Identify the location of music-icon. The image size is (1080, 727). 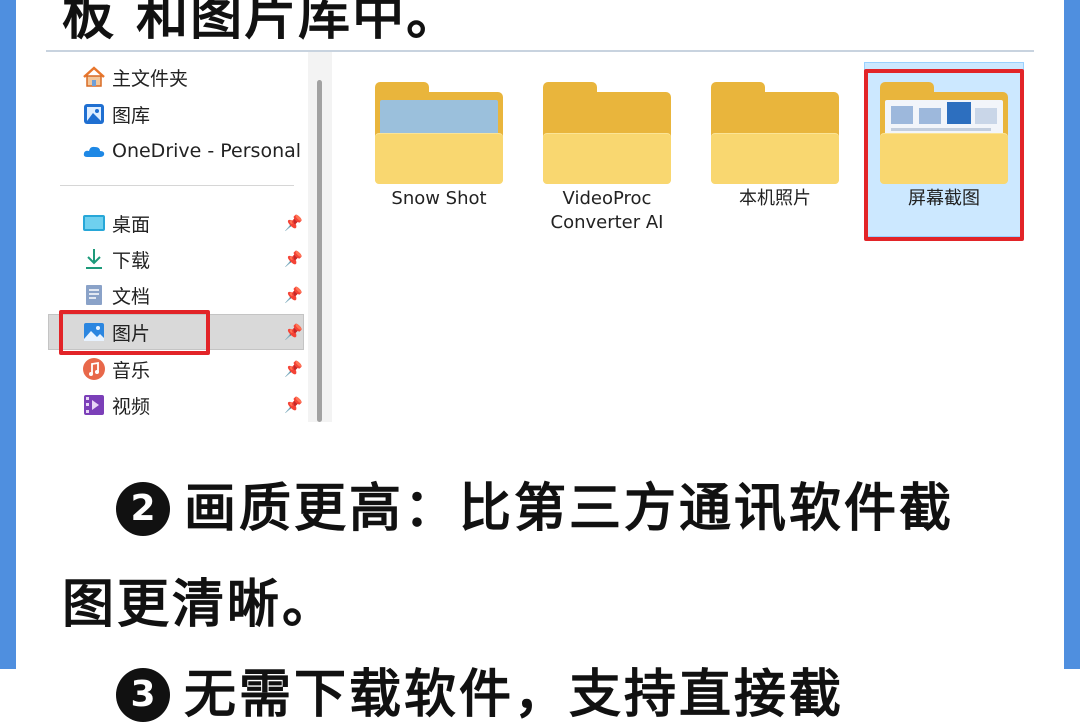
(94, 369).